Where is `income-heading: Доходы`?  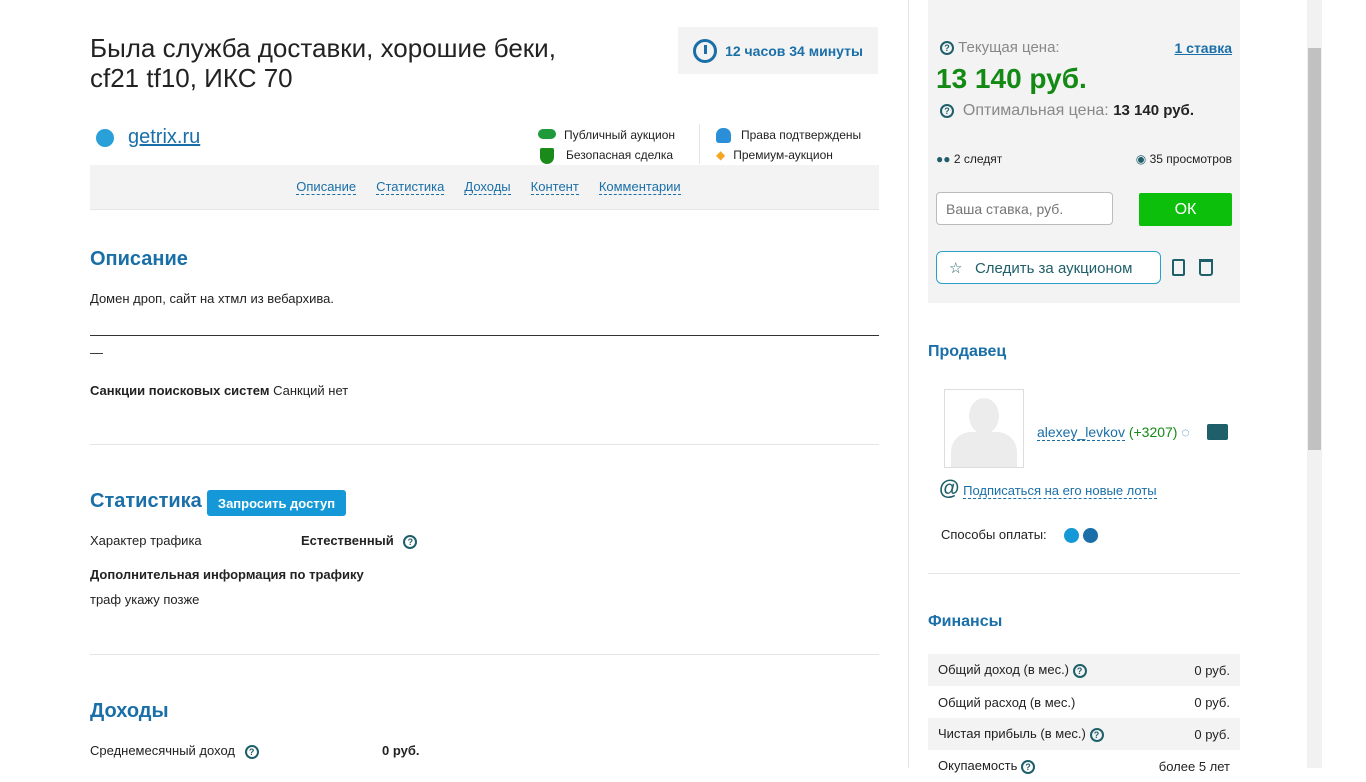
income-heading: Доходы is located at coordinates (129, 711).